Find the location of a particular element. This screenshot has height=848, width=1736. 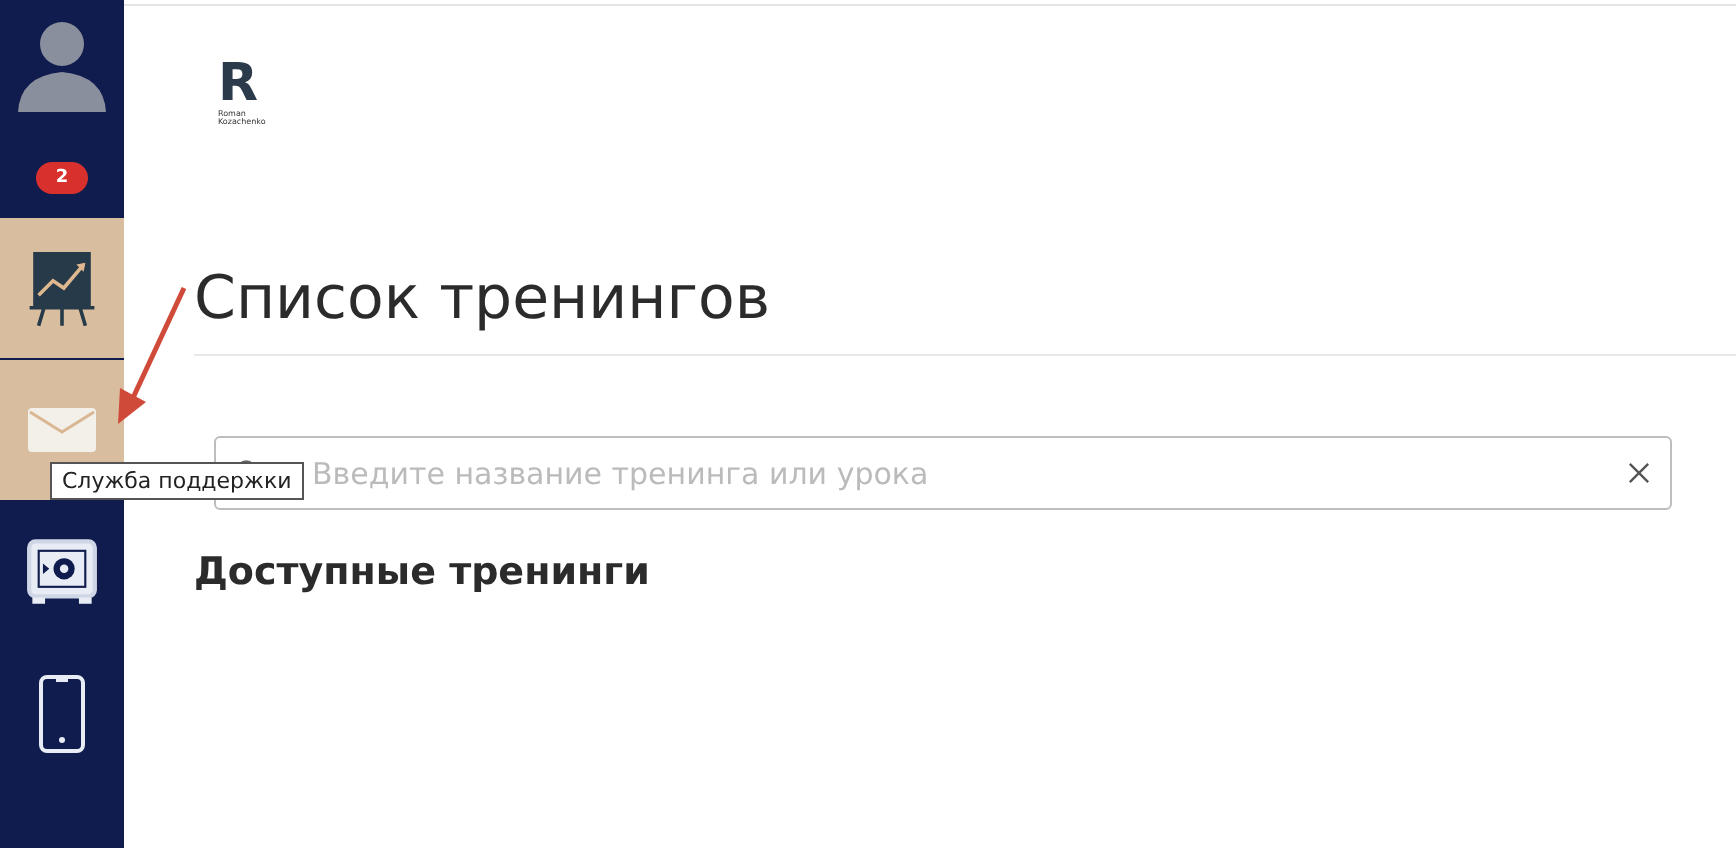

section-title: Доступные тренинги is located at coordinates (423, 572).